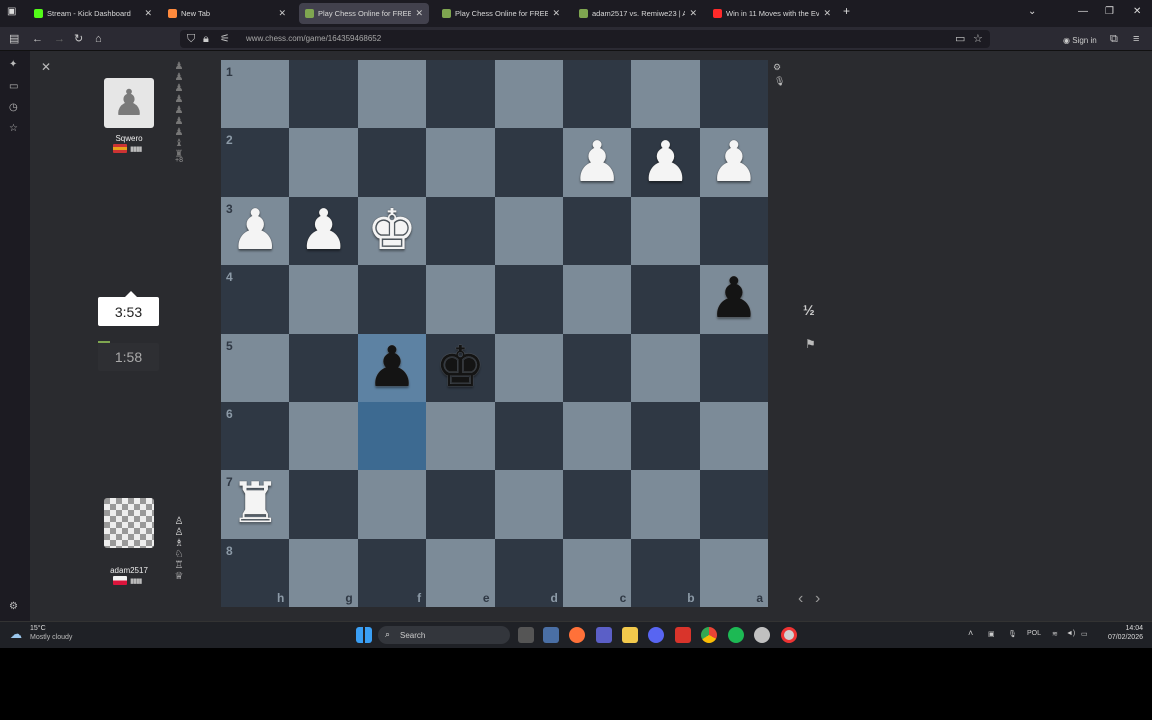 The image size is (1152, 720). What do you see at coordinates (460, 572) in the screenshot?
I see `square-e8: e` at bounding box center [460, 572].